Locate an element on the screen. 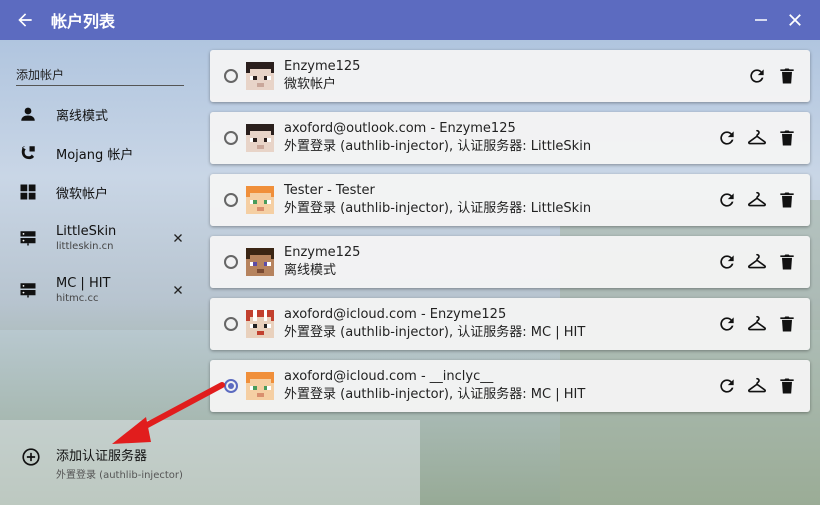 Image resolution: width=820 pixels, height=505 pixels. microsoft-icon is located at coordinates (28, 192).